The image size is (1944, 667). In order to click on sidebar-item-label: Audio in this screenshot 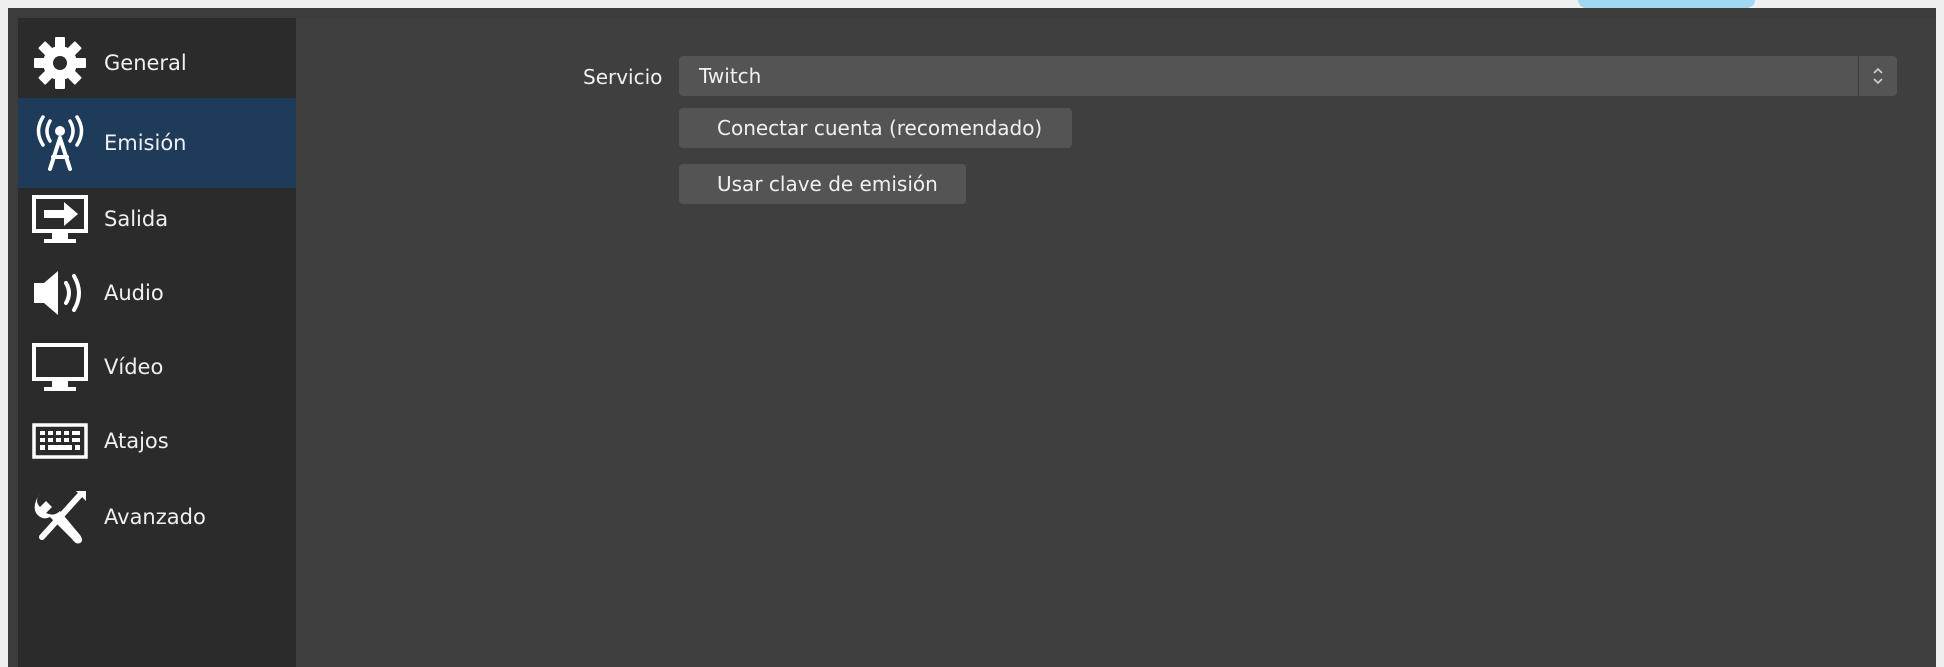, I will do `click(134, 293)`.